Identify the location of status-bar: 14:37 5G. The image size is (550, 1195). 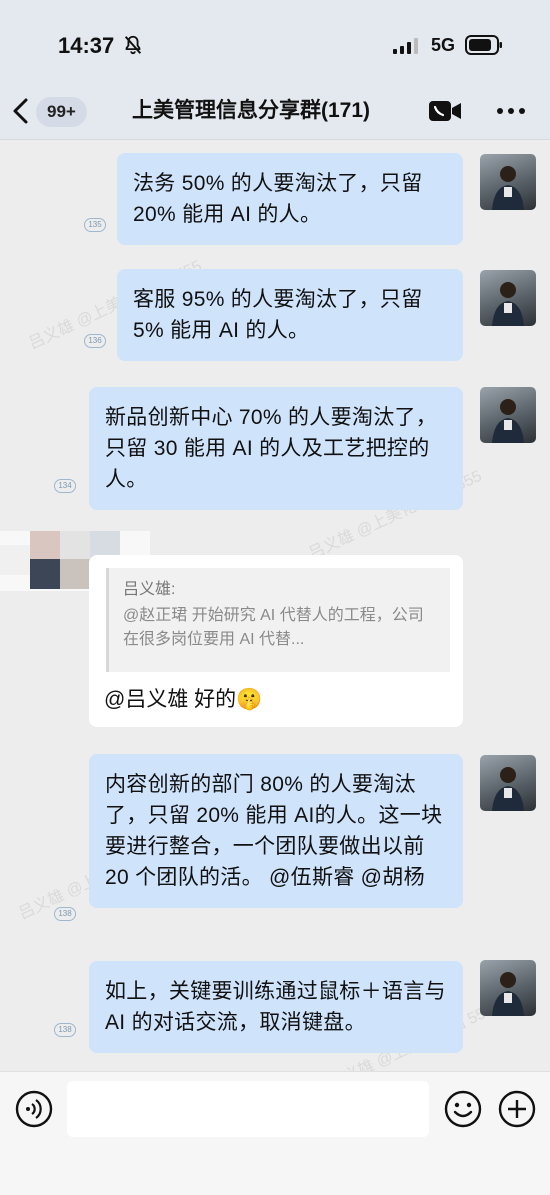
(275, 42).